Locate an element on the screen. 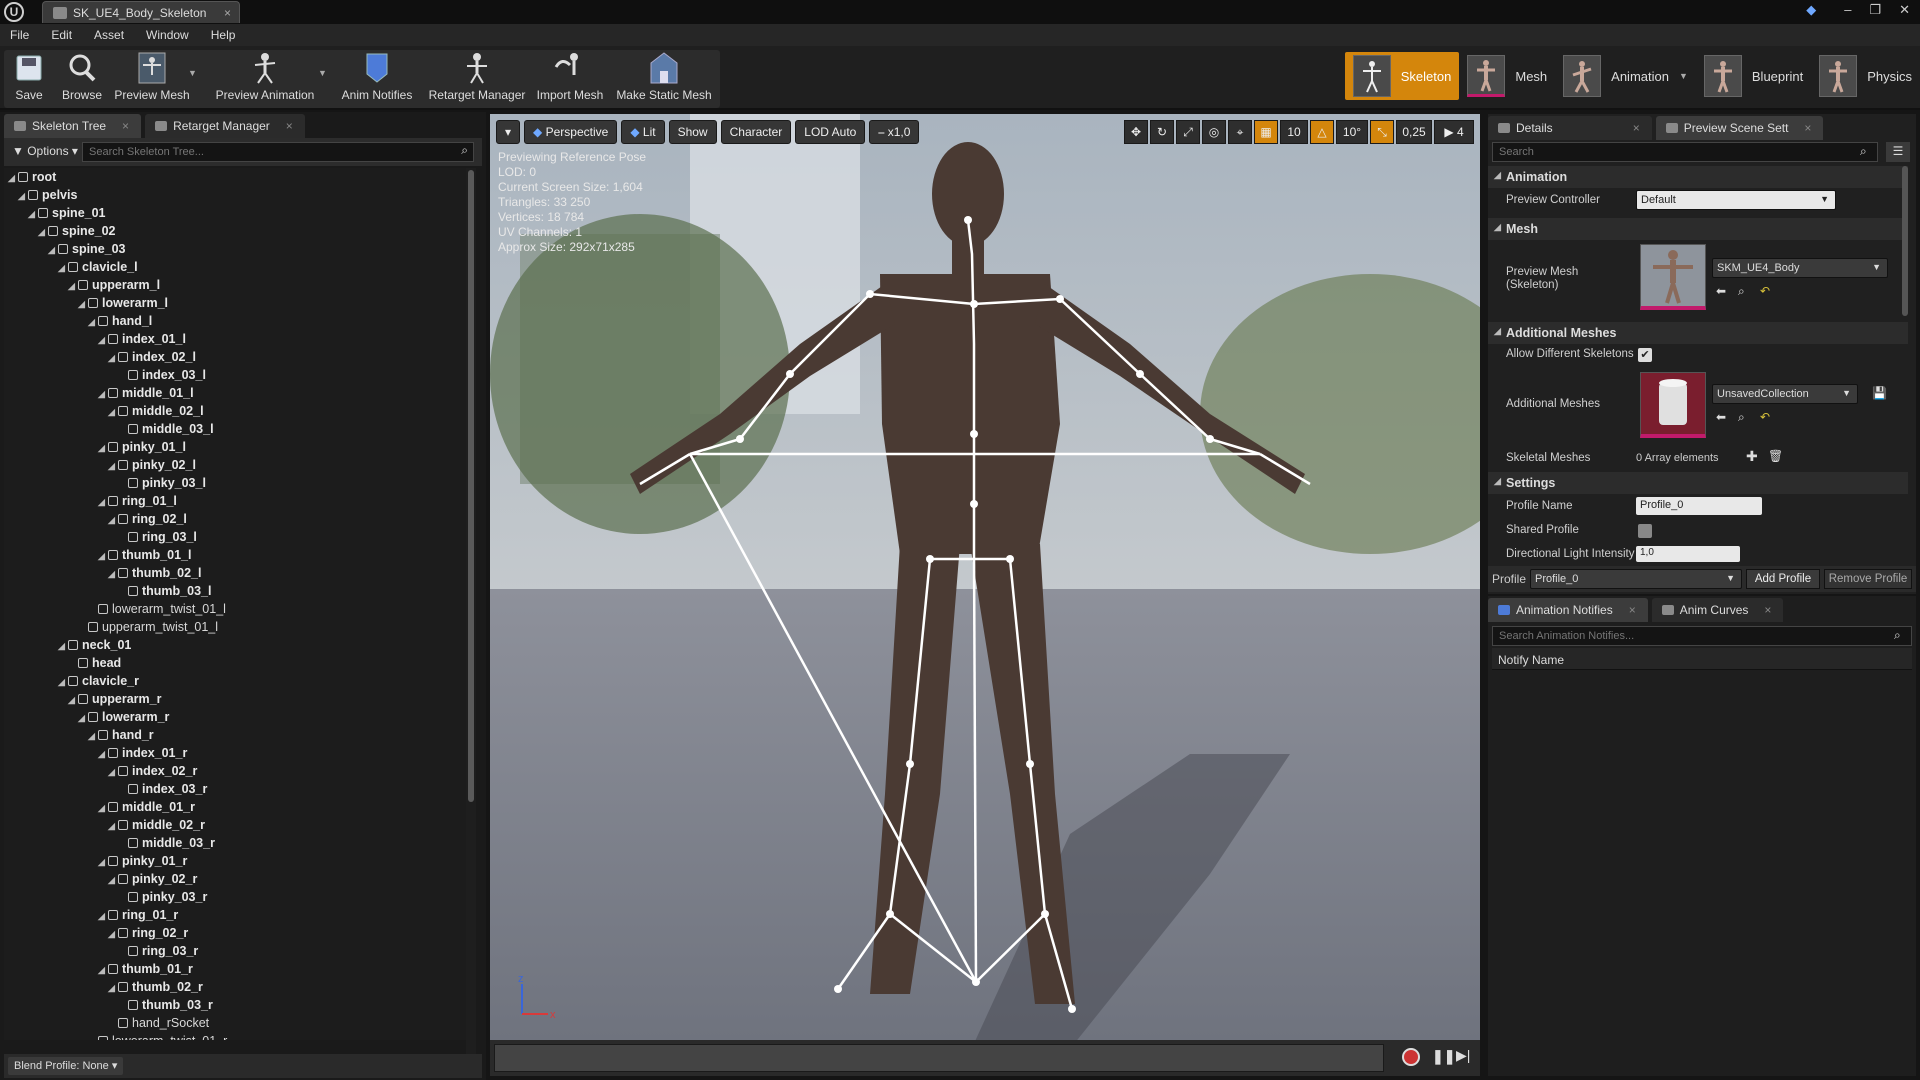 Image resolution: width=1920 pixels, height=1080 pixels. grid-snap-value: 10 is located at coordinates (1294, 132).